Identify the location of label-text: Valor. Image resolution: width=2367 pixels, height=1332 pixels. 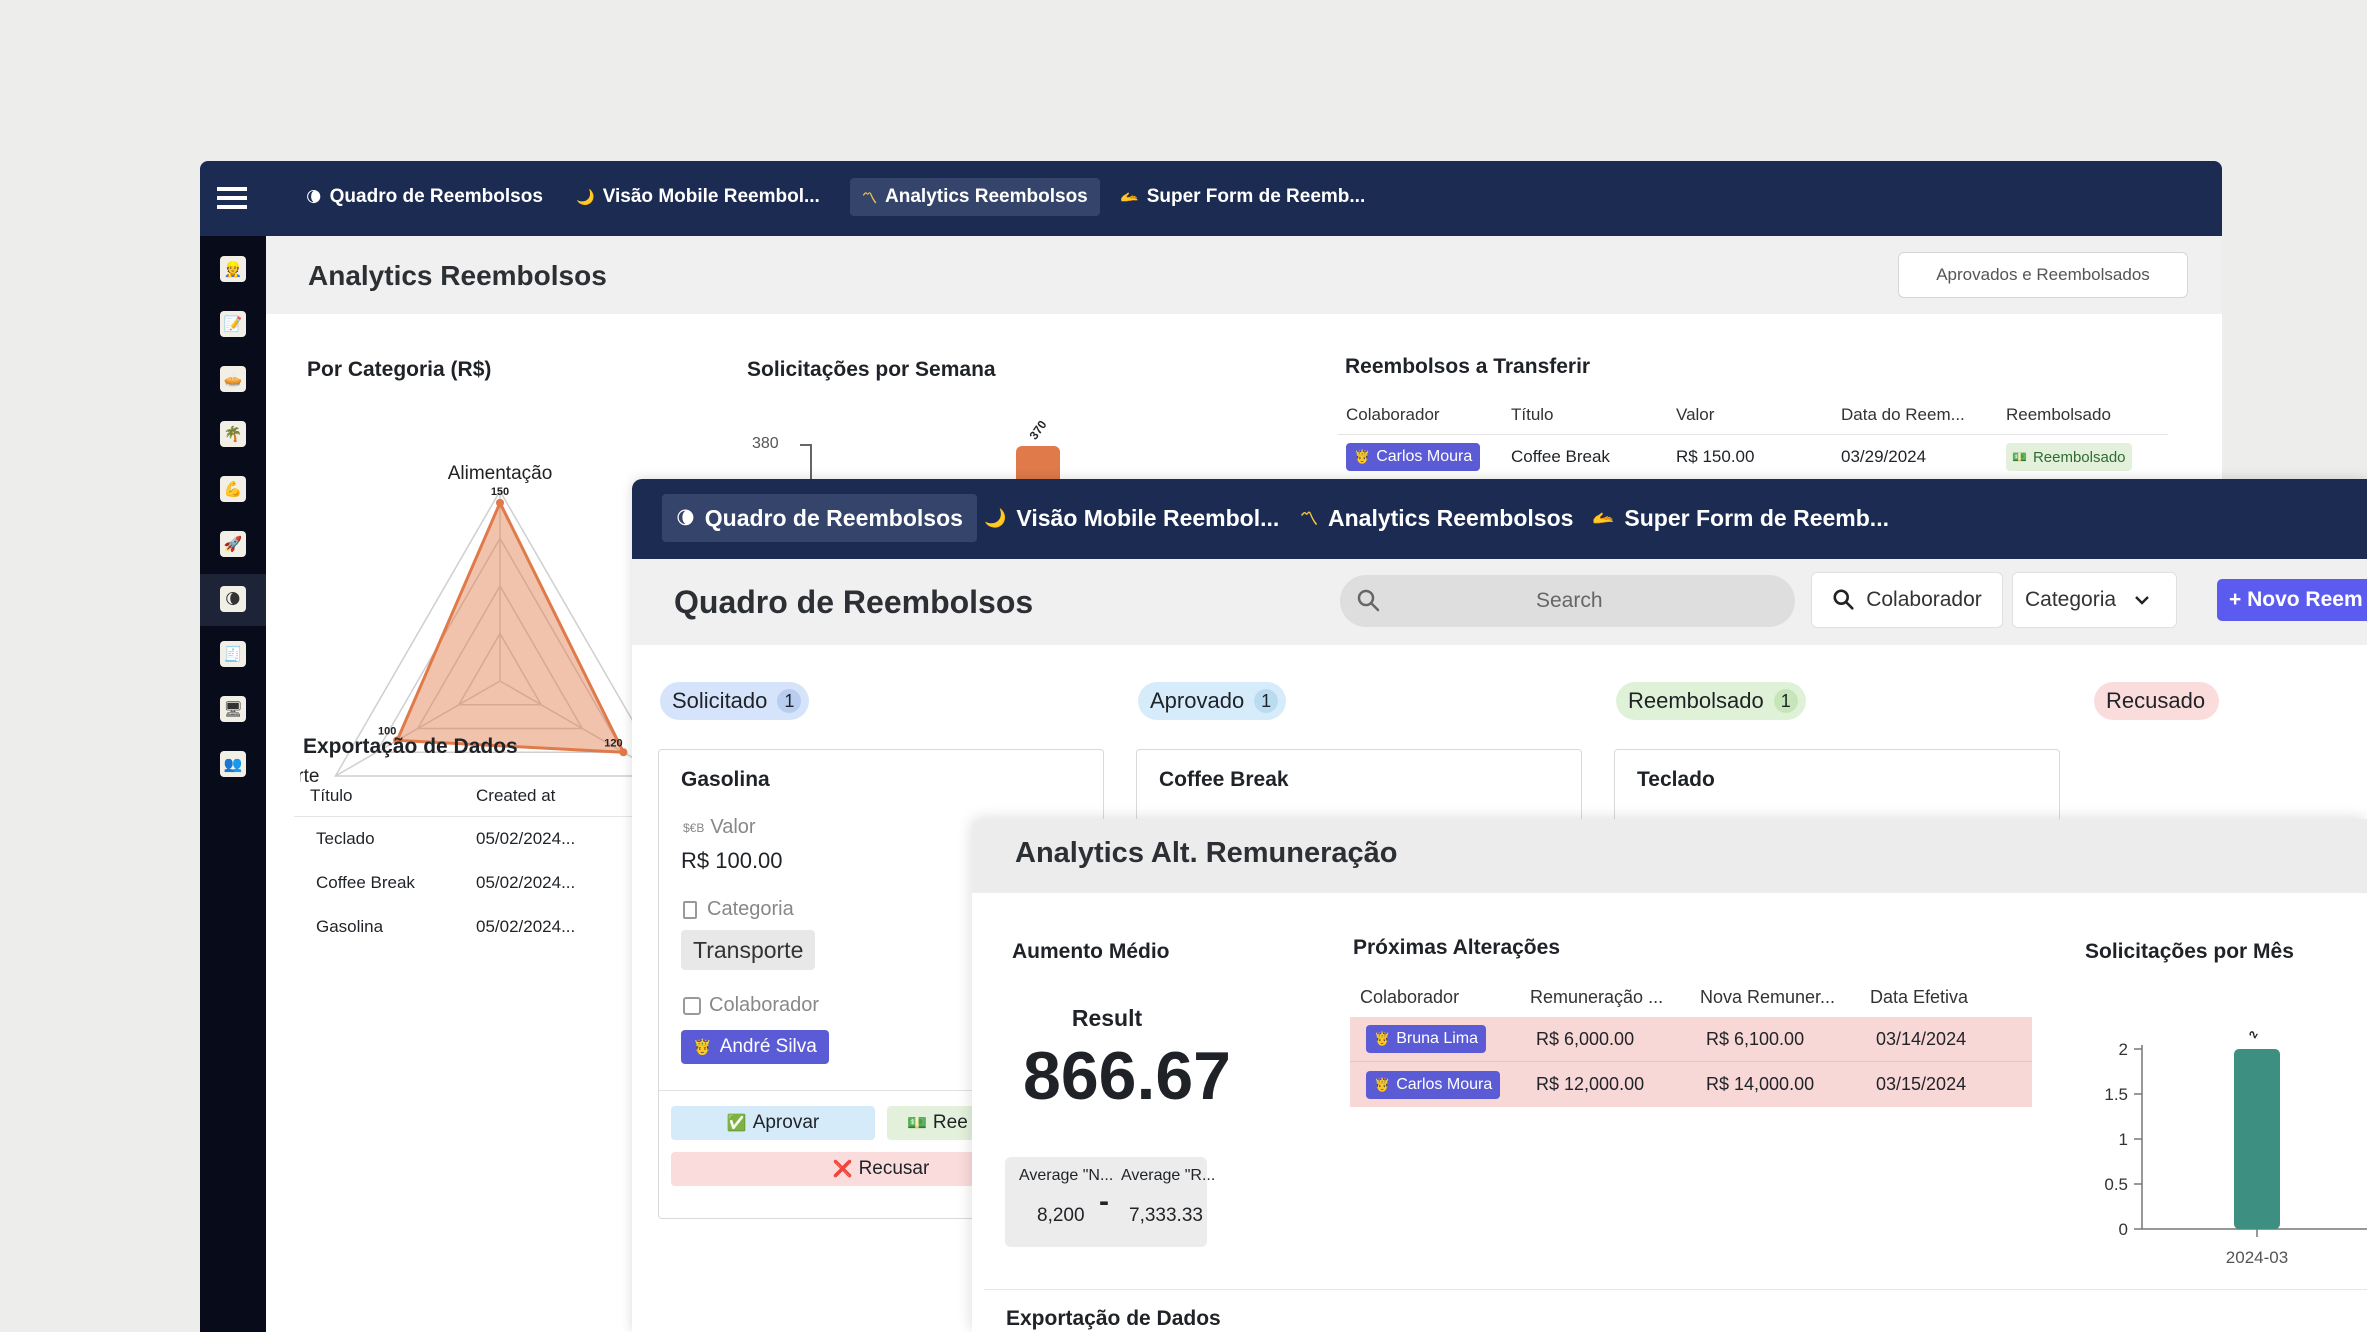
(733, 827).